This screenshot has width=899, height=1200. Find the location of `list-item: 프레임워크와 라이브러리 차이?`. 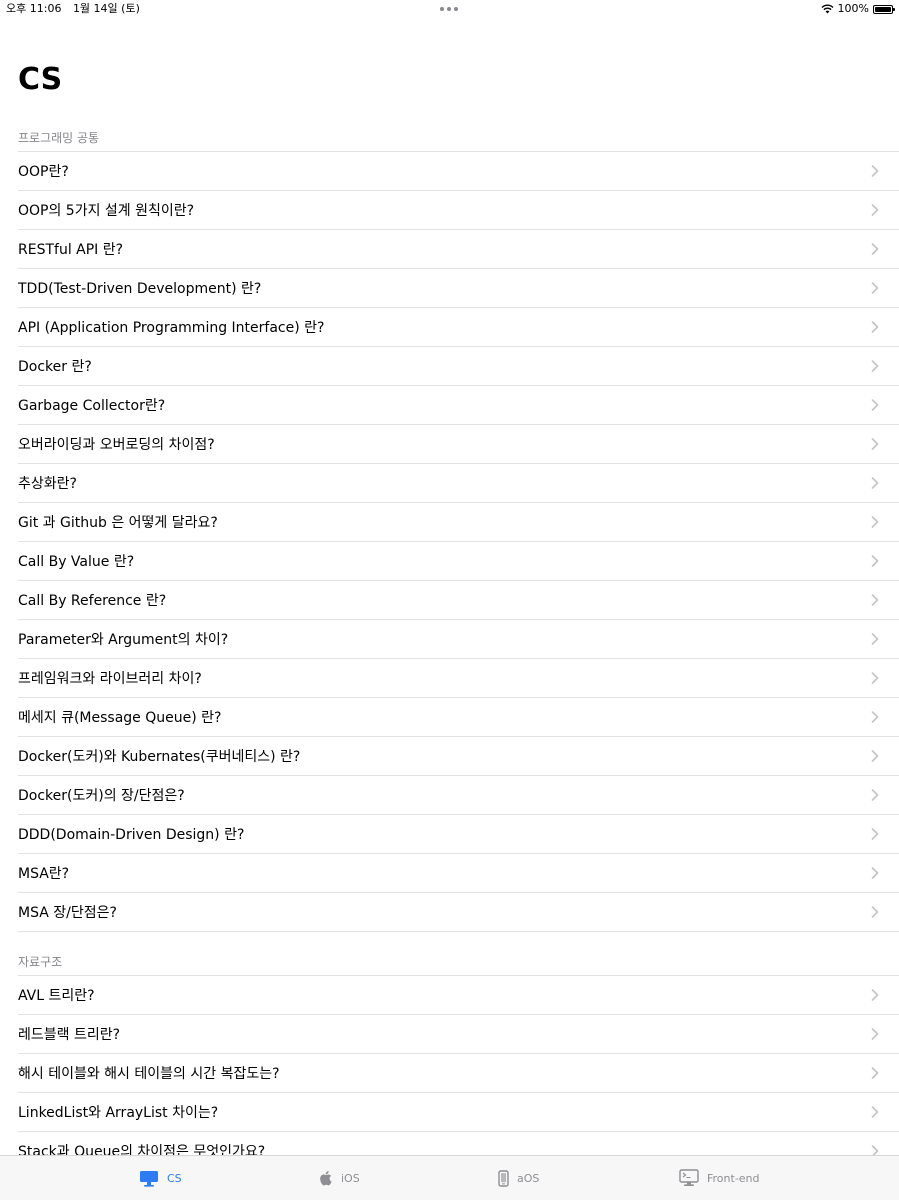

list-item: 프레임워크와 라이브러리 차이? is located at coordinates (458, 678).